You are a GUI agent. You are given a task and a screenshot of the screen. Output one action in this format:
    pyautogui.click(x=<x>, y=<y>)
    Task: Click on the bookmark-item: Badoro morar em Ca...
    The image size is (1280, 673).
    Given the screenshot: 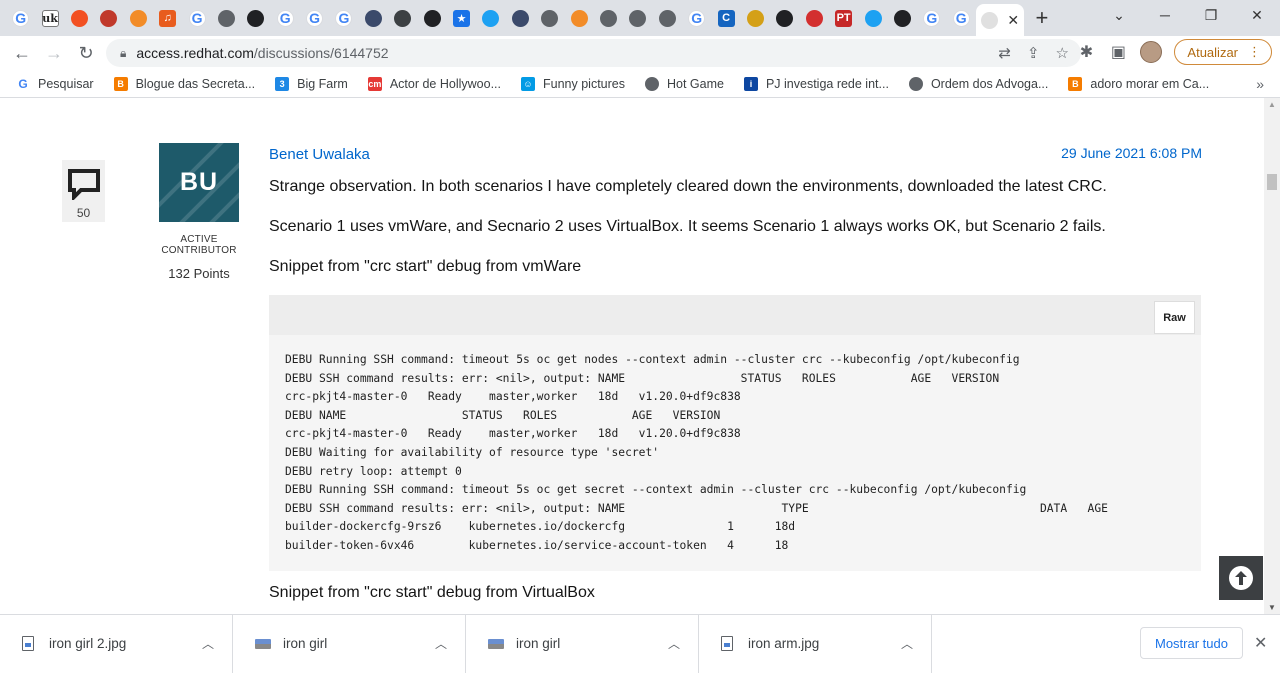 What is the action you would take?
    pyautogui.click(x=1138, y=83)
    